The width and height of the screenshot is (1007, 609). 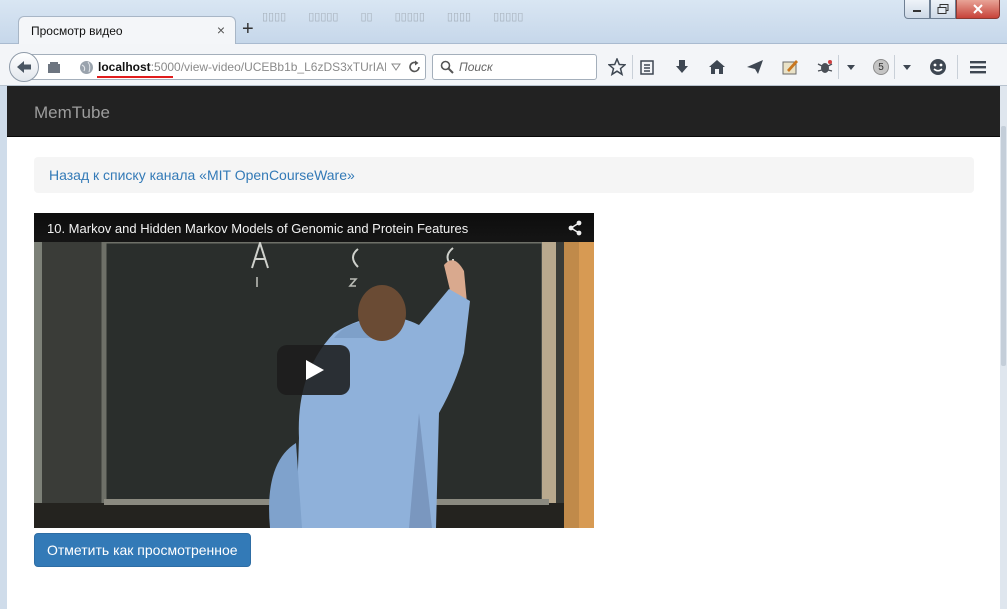 What do you see at coordinates (825, 67) in the screenshot?
I see `bug-icon` at bounding box center [825, 67].